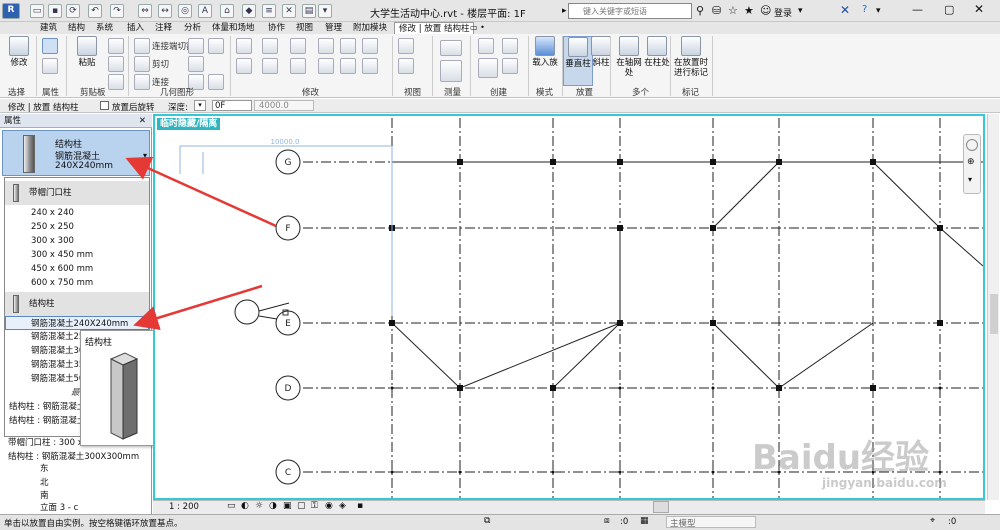 This screenshot has height=530, width=1000. Describe the element at coordinates (77, 255) in the screenshot. I see `list-item: 300 x 450 mm` at that location.